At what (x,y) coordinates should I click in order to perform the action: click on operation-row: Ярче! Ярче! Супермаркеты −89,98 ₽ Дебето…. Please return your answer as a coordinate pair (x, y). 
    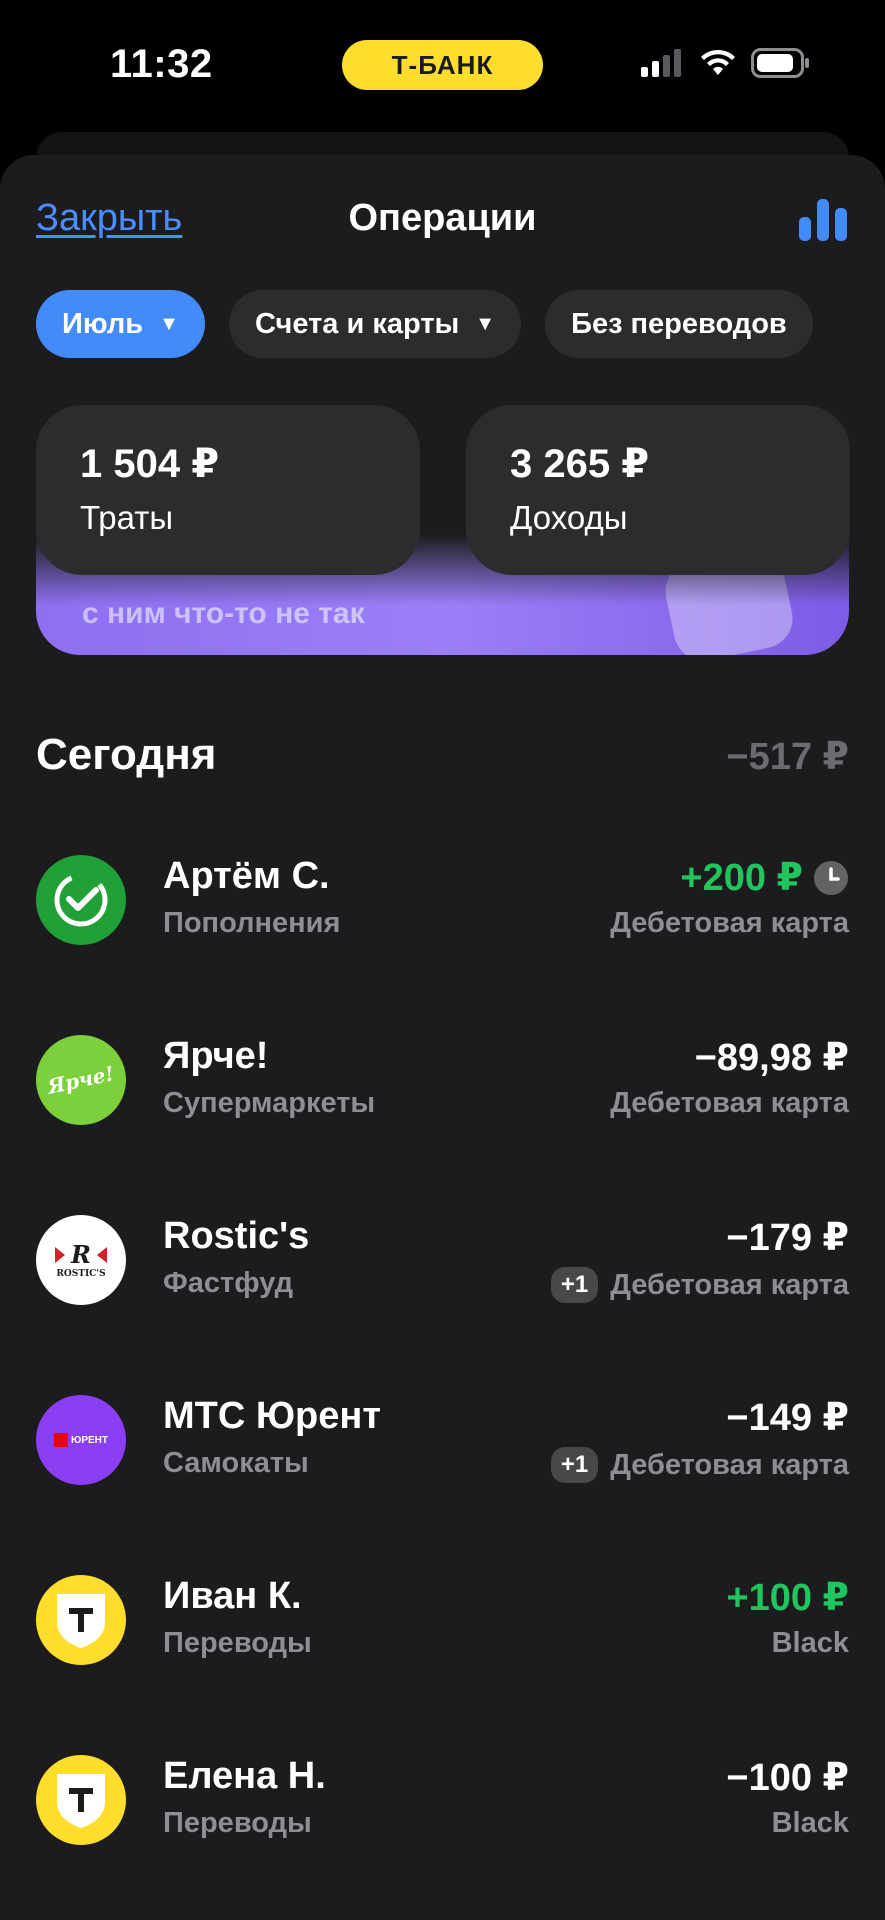
    Looking at the image, I should click on (442, 1095).